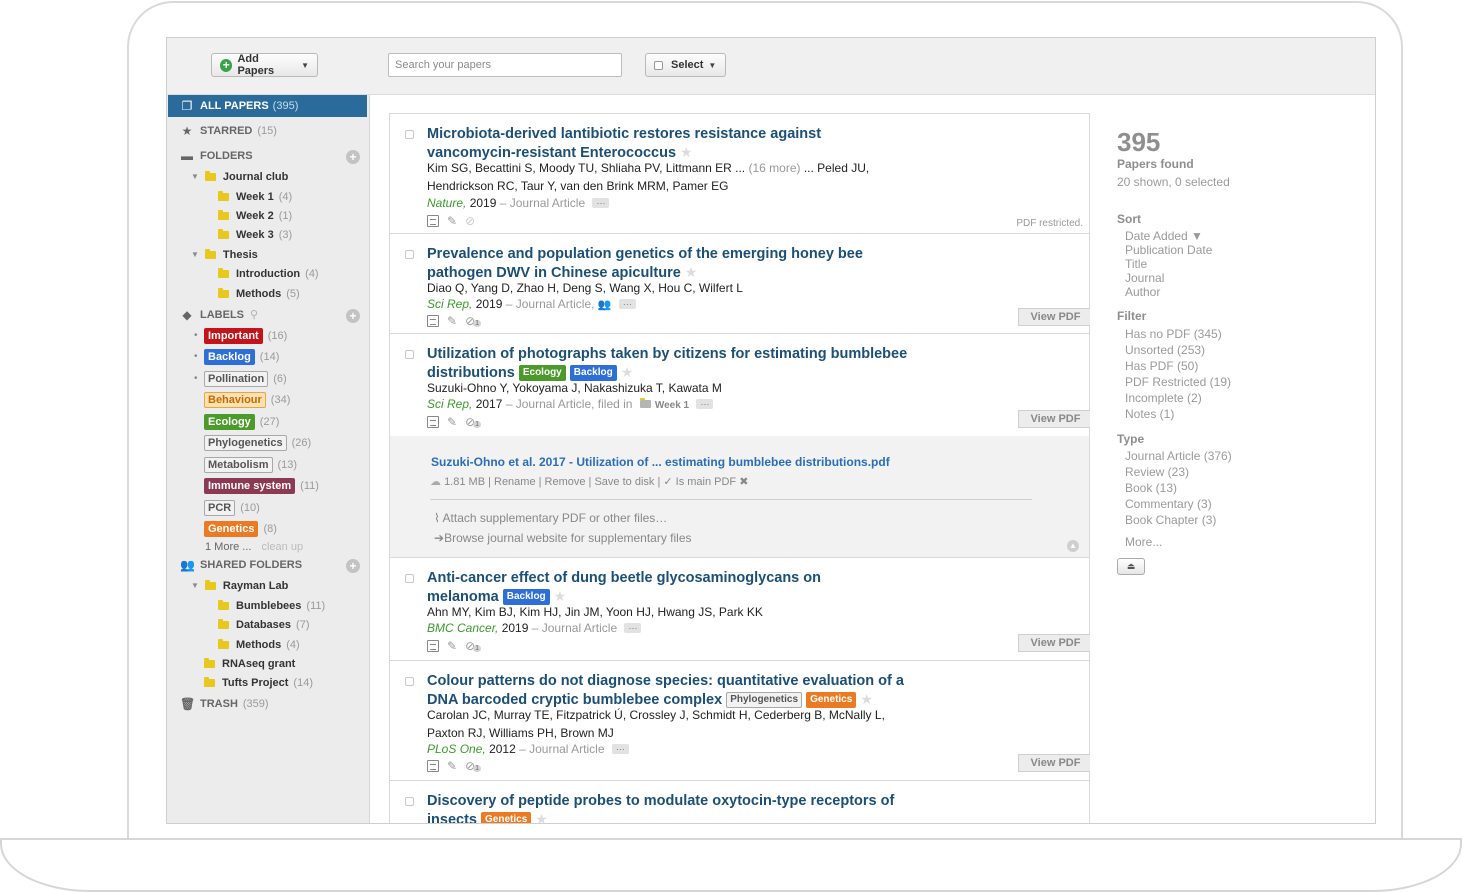  What do you see at coordinates (672, 405) in the screenshot?
I see `filed-folder: Week 1` at bounding box center [672, 405].